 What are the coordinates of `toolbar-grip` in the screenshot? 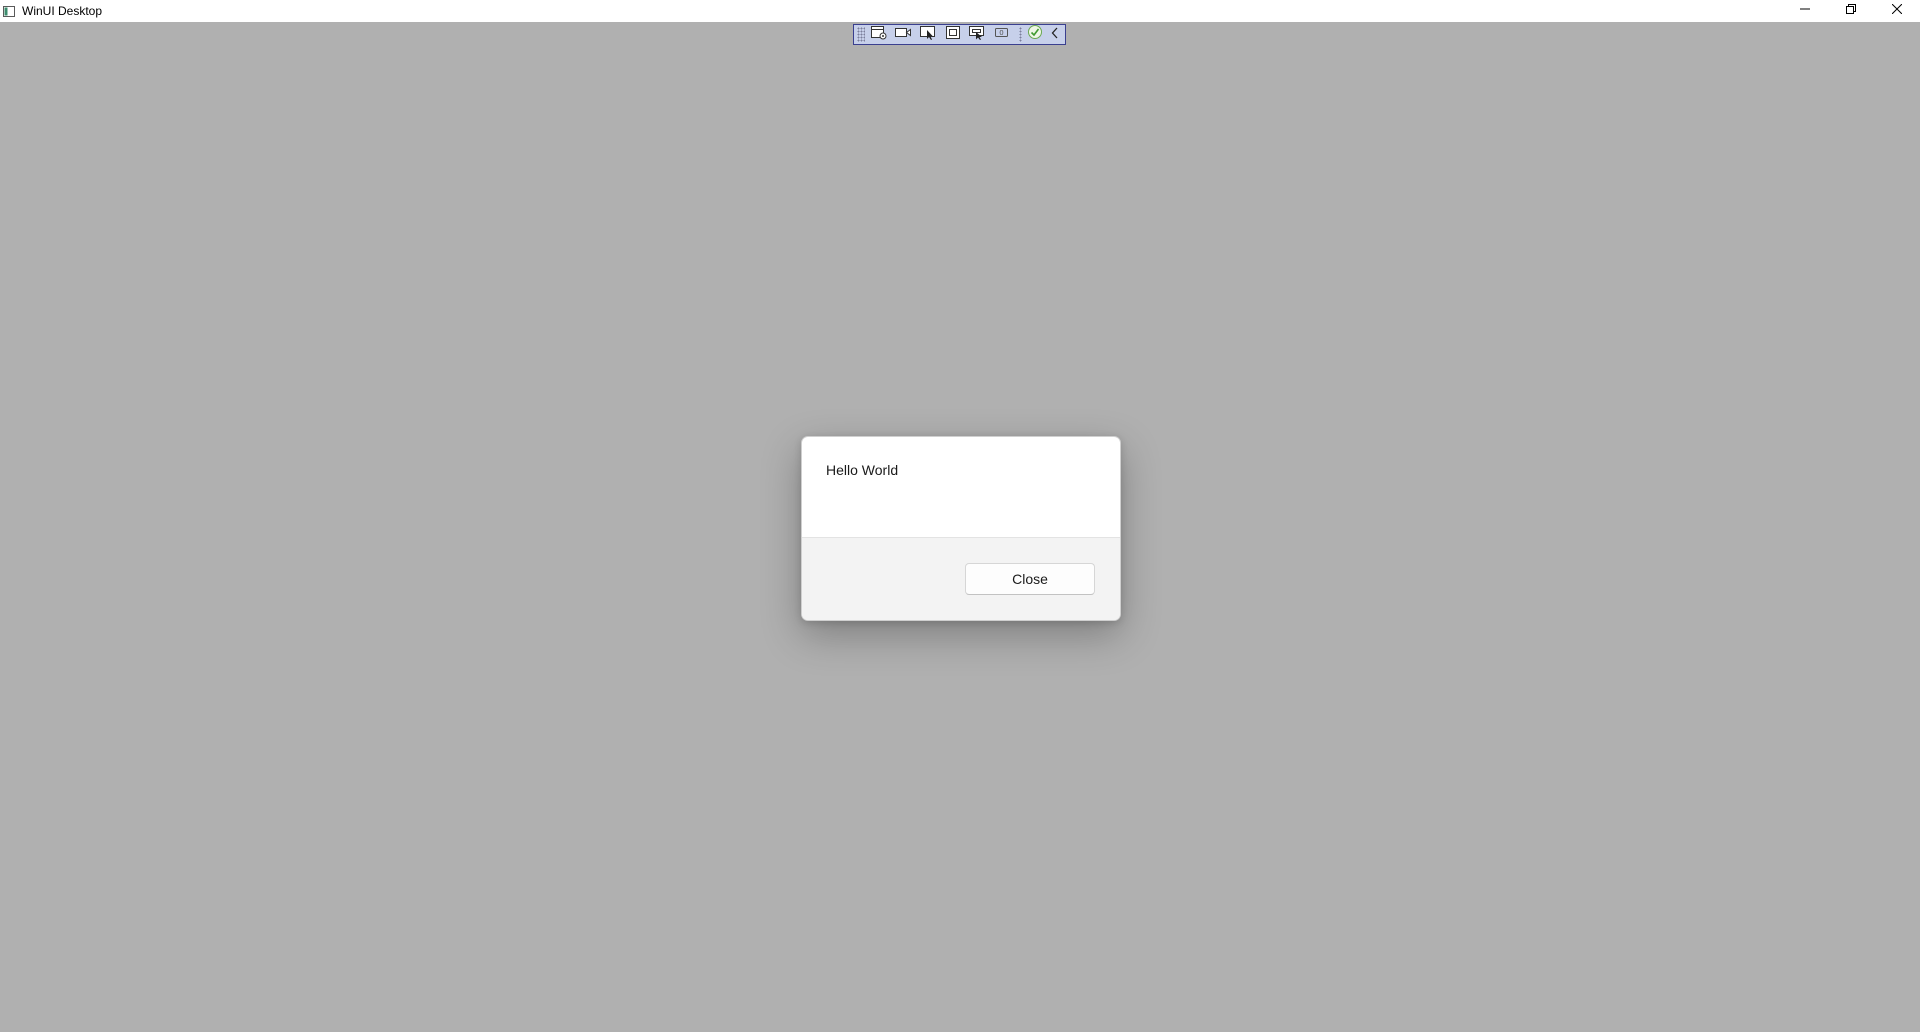 It's located at (861, 34).